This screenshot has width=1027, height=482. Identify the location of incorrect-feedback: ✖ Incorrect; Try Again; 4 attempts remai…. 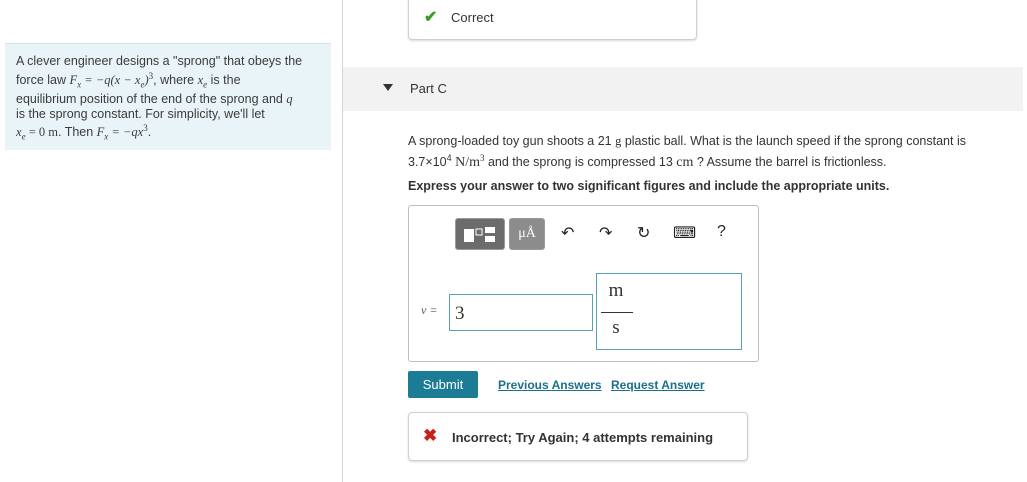
(578, 436).